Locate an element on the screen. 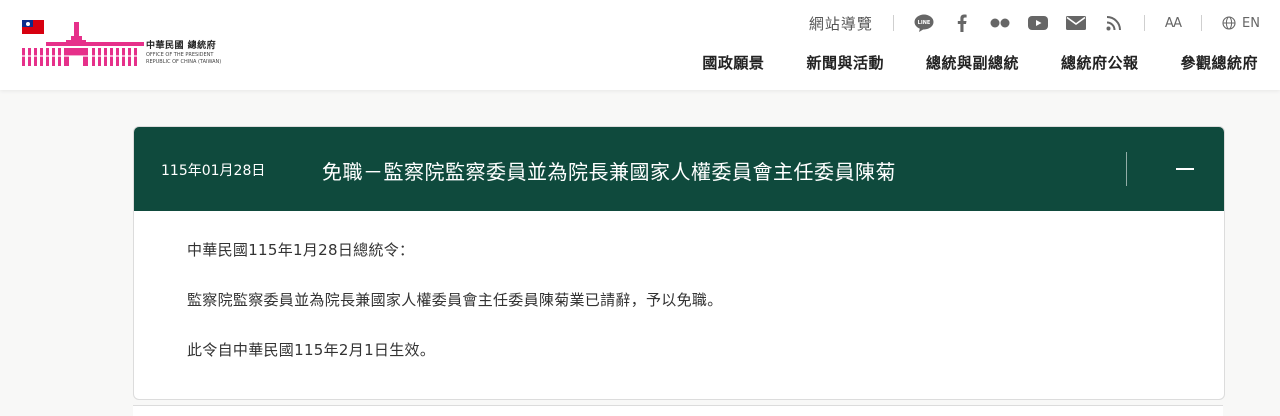 Image resolution: width=1280 pixels, height=416 pixels. nav-item-president: 總統與副總統 is located at coordinates (972, 62).